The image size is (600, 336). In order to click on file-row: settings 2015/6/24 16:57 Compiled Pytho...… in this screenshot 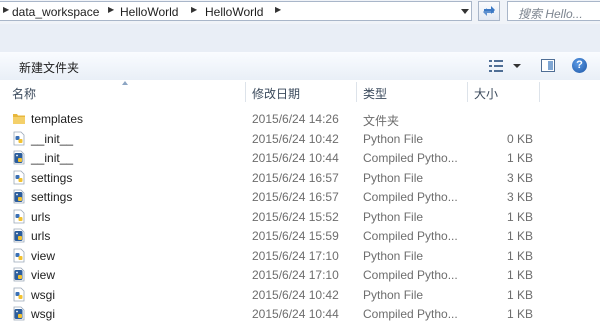, I will do `click(300, 196)`.